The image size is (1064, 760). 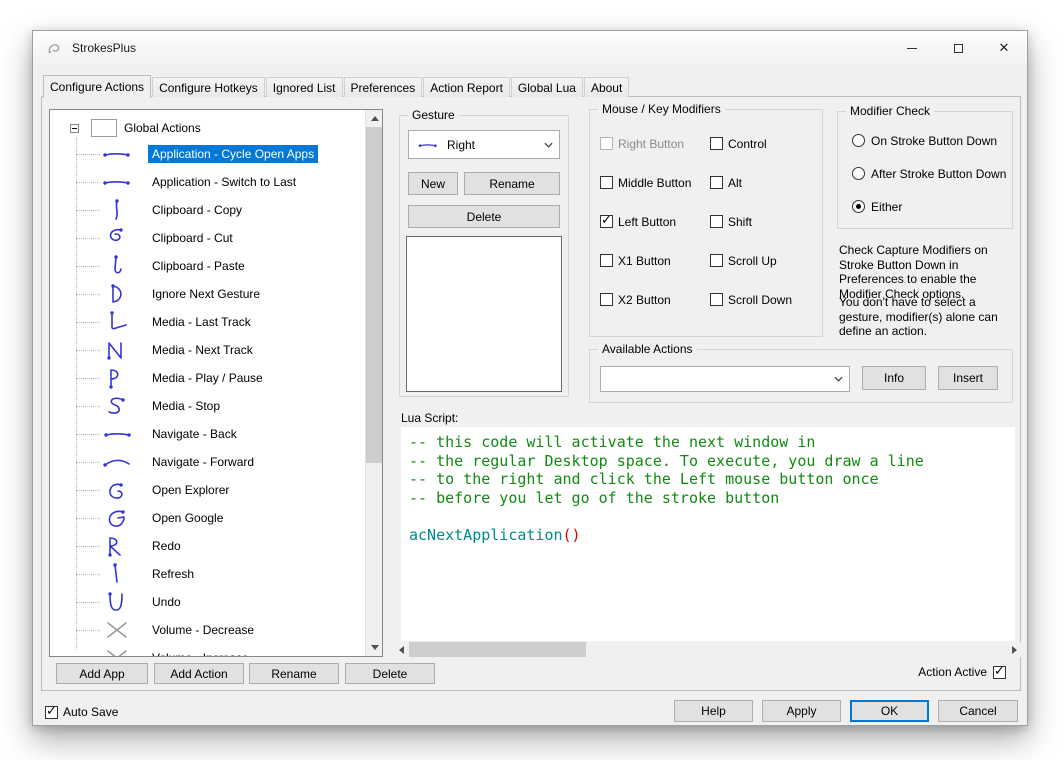 I want to click on tree-item-undo: Undo, so click(x=207, y=602).